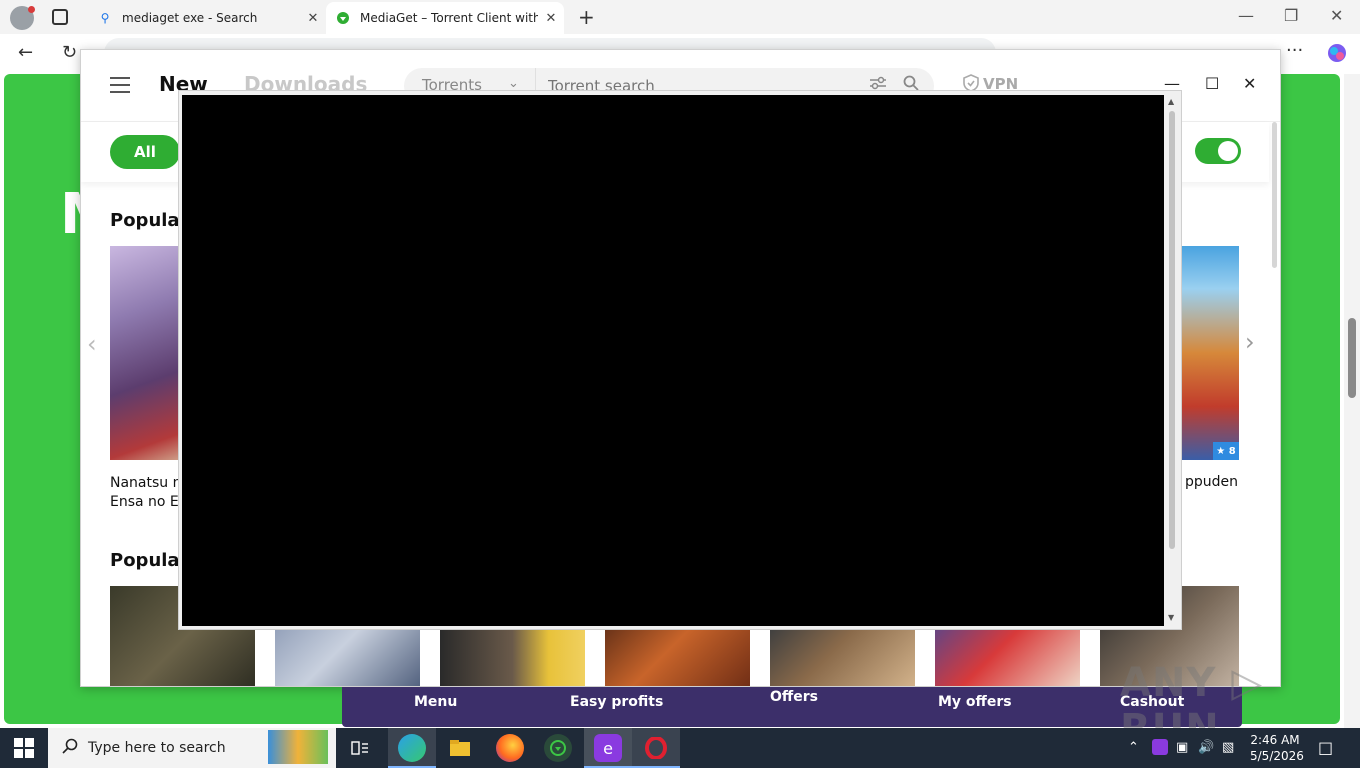 The height and width of the screenshot is (768, 1360). What do you see at coordinates (1171, 101) in the screenshot?
I see `scroll-up-icon: ▲` at bounding box center [1171, 101].